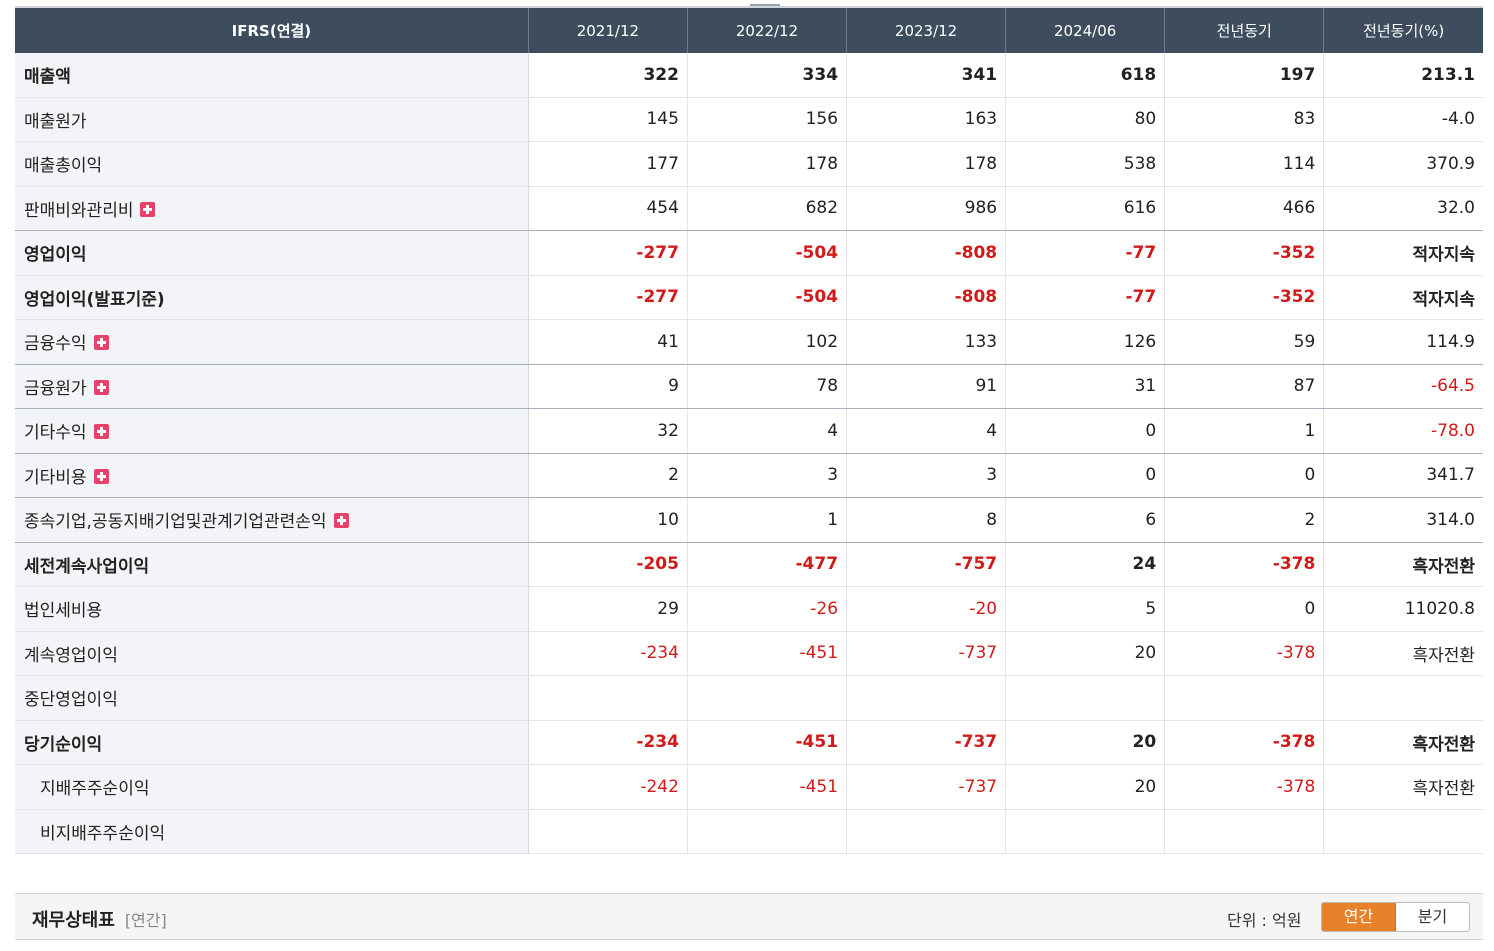 Image resolution: width=1494 pixels, height=951 pixels. I want to click on row-label: 판매비와관리비, so click(272, 208).